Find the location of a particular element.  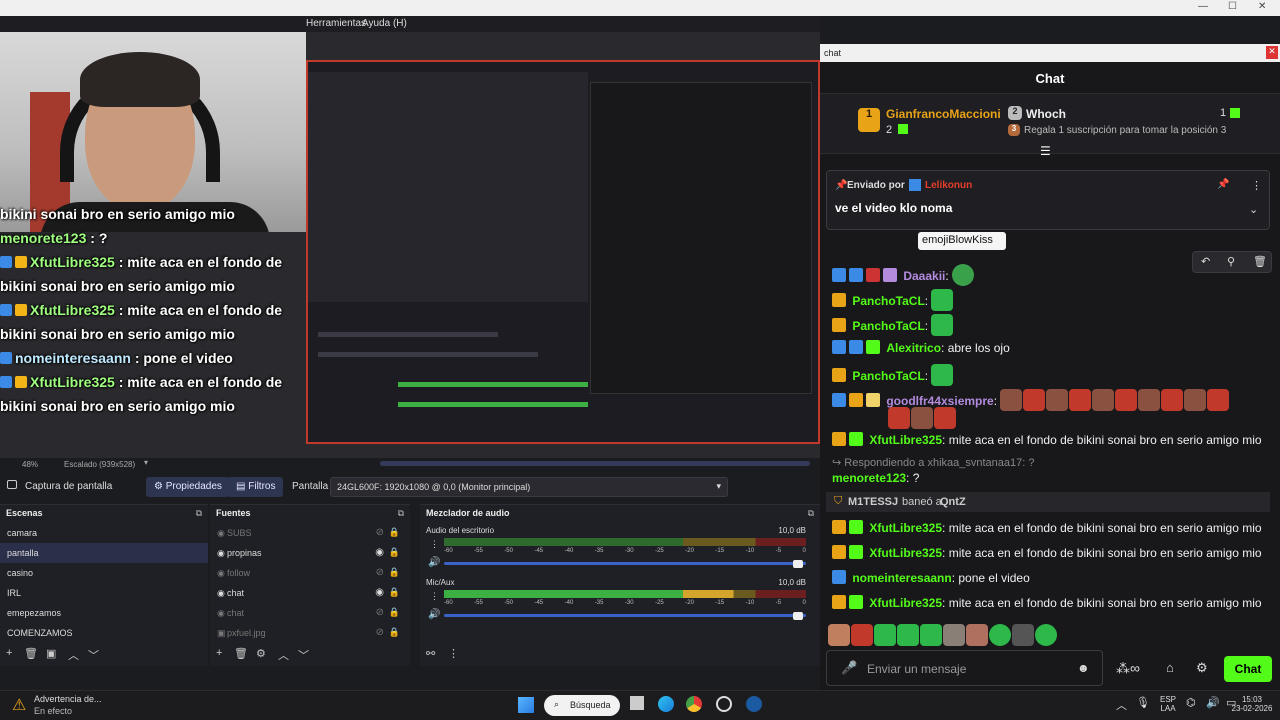

chat-message-input: 🎤 Enviar un mensaje ☻ is located at coordinates (964, 668).